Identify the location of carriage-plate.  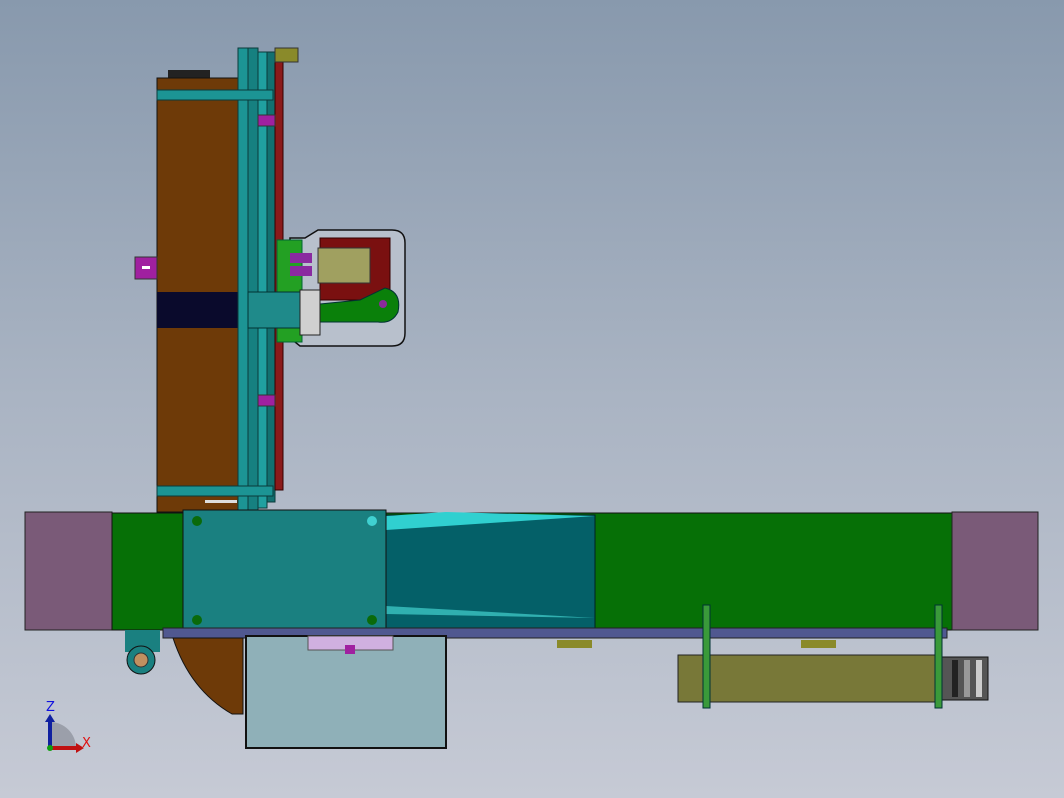
(284, 571).